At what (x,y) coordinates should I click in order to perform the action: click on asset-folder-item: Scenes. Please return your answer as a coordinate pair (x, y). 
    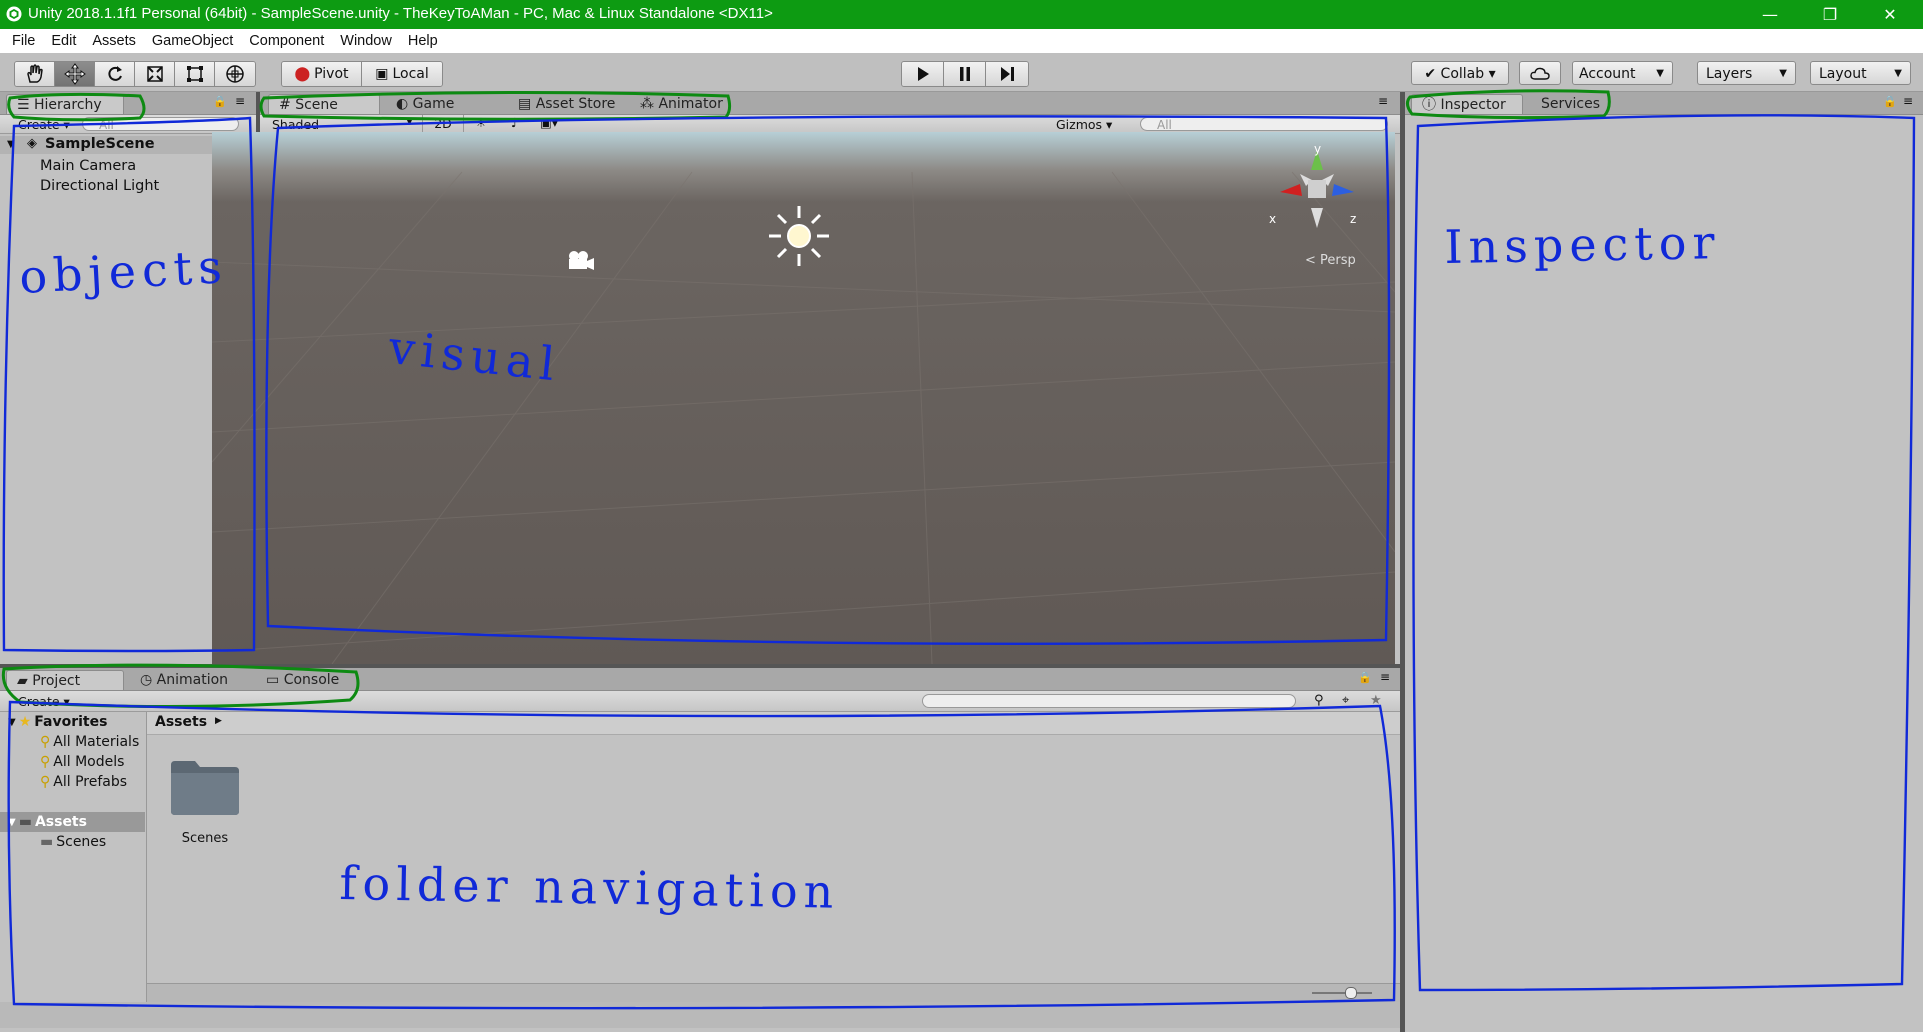
    Looking at the image, I should click on (205, 801).